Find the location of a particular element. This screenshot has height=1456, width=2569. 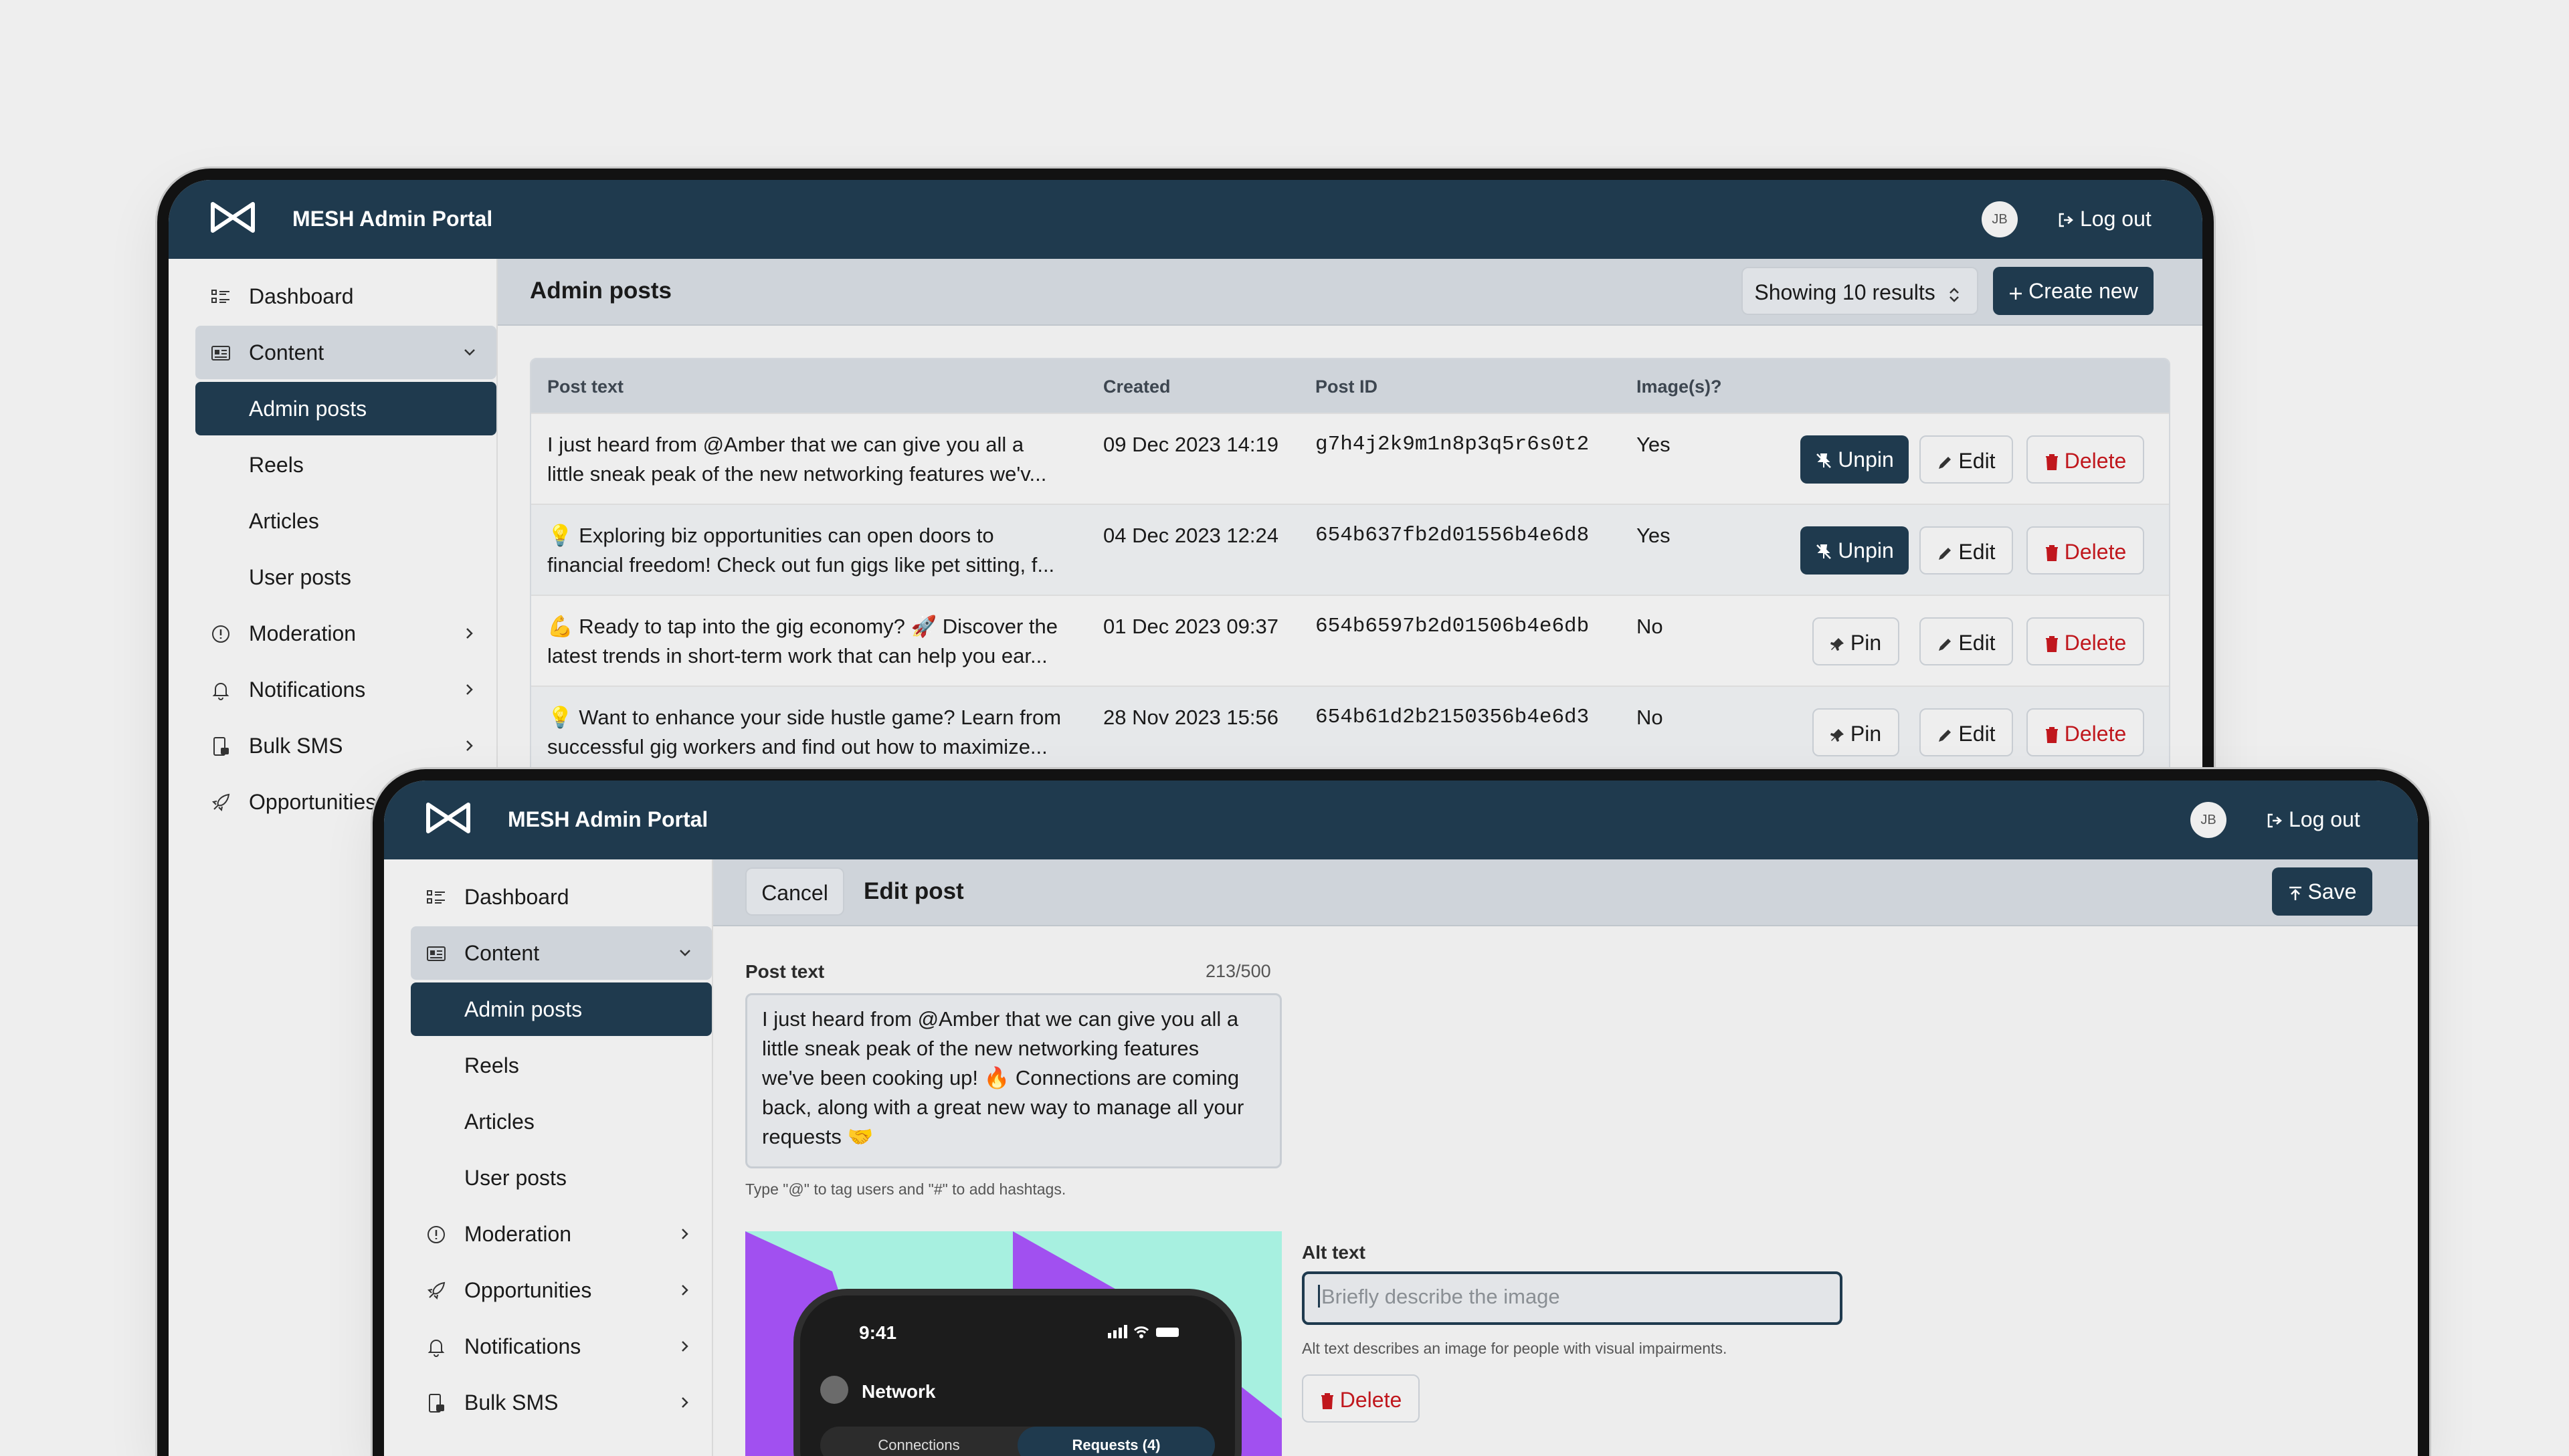

sidebar-item-label: User posts is located at coordinates (300, 577).